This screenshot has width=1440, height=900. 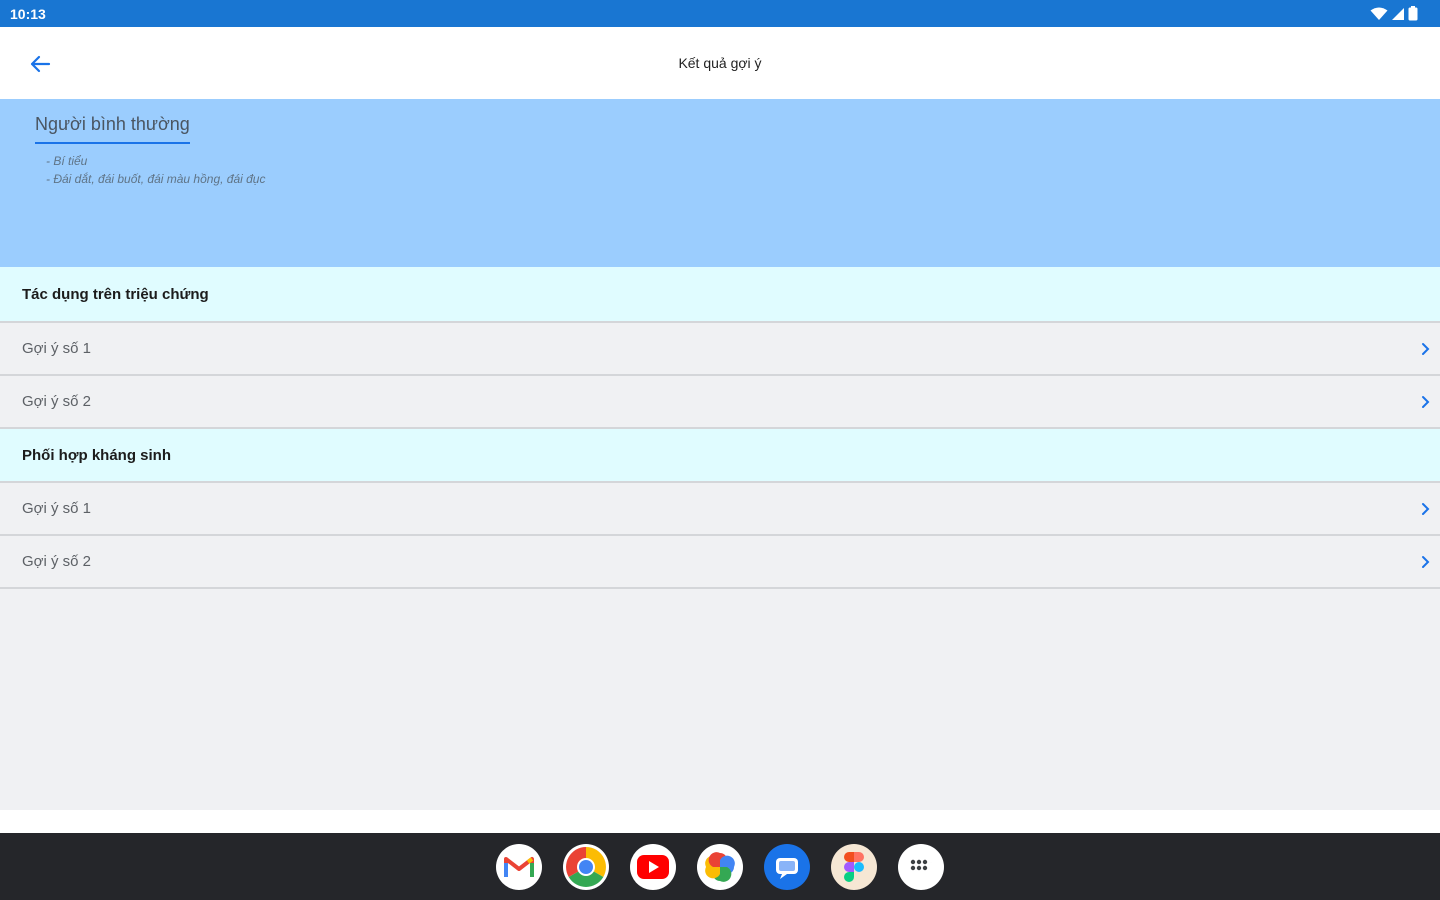 What do you see at coordinates (720, 13) in the screenshot?
I see `status-bar: 10:13` at bounding box center [720, 13].